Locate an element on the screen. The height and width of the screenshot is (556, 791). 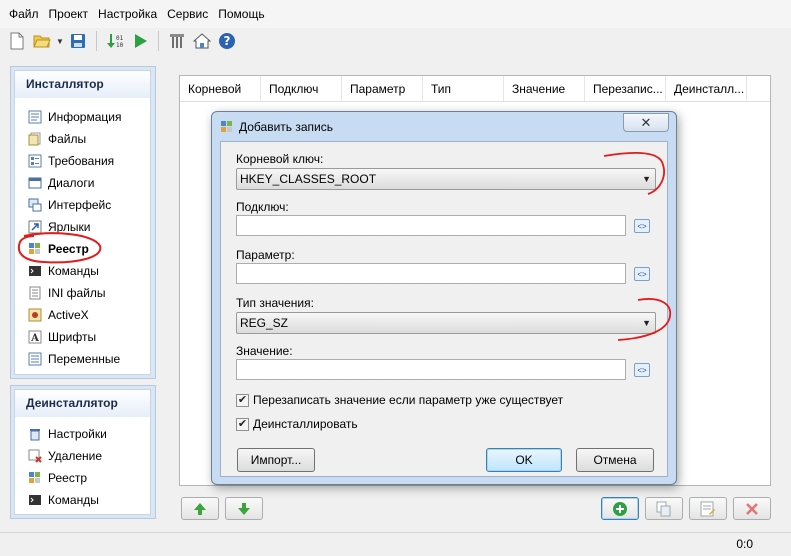
close-icon: ✕ is located at coordinates (646, 122).